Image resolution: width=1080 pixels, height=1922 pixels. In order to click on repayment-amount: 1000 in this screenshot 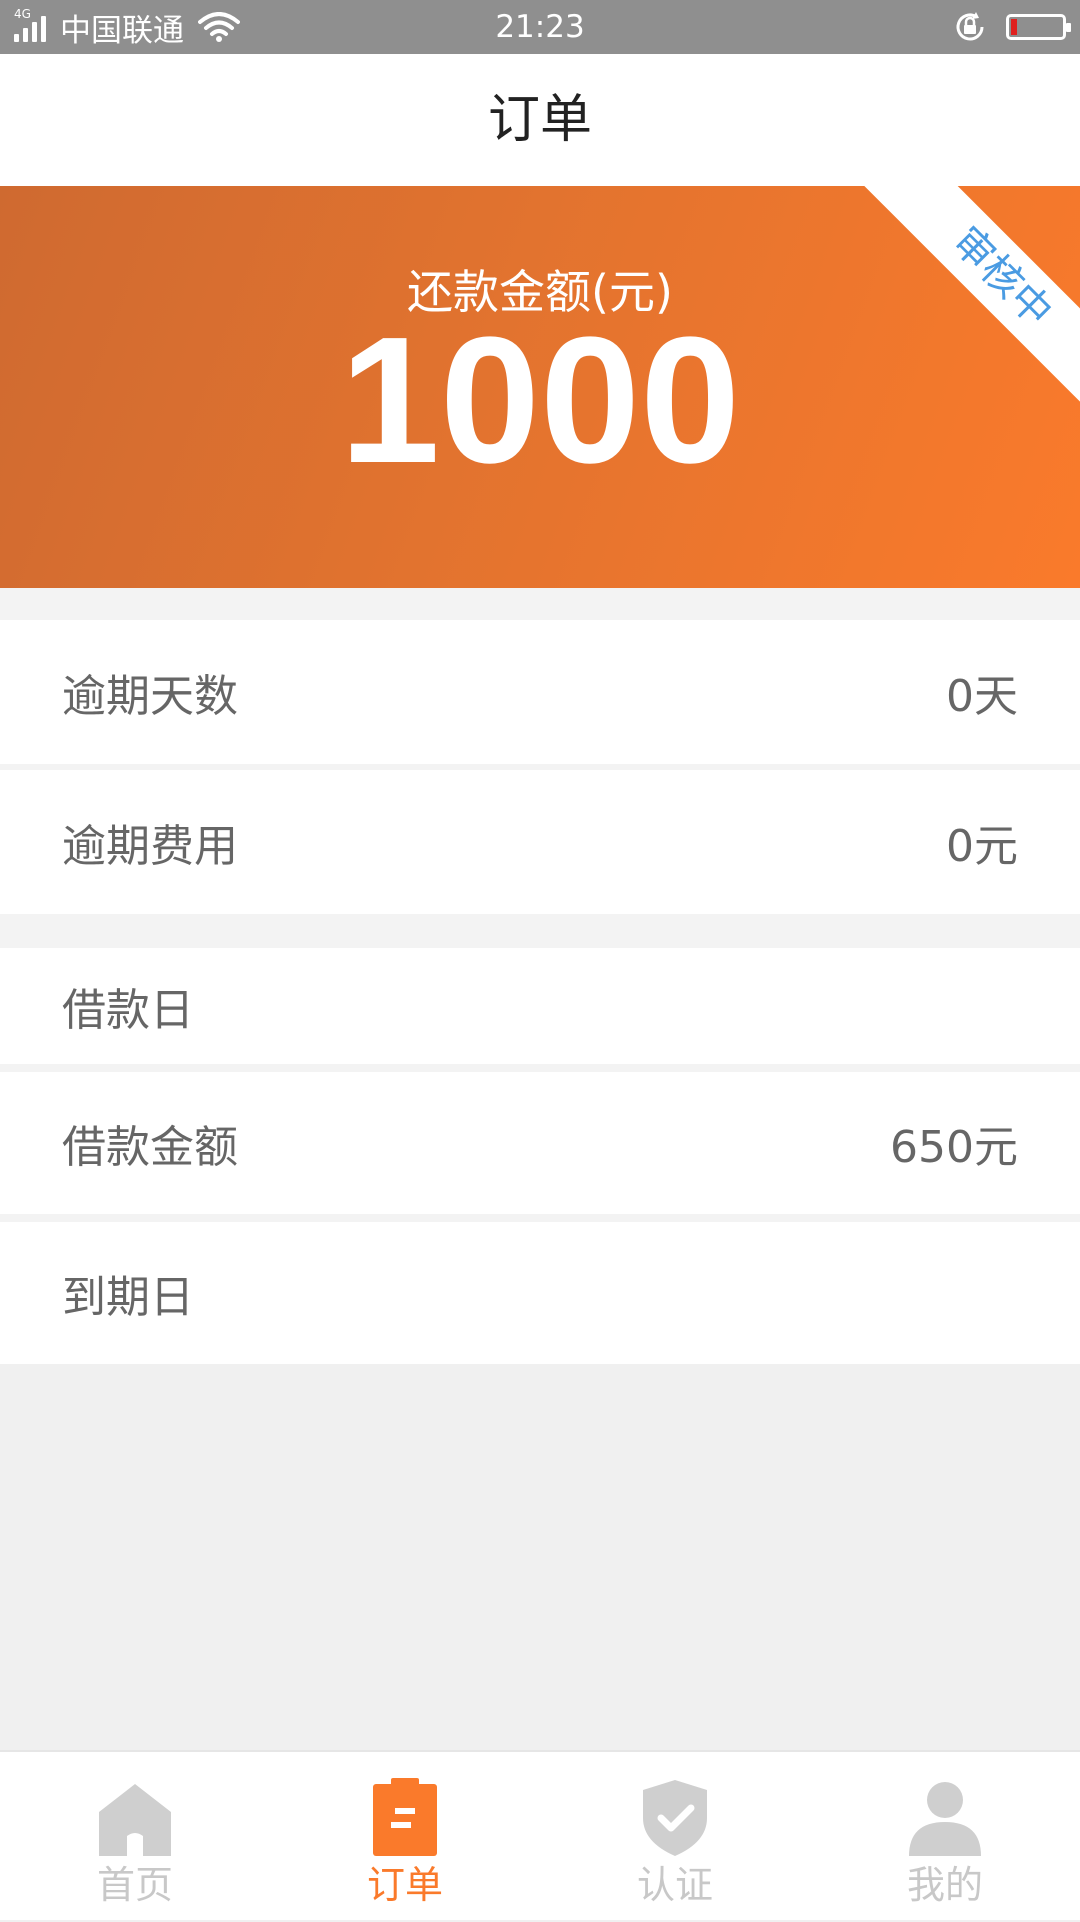, I will do `click(540, 400)`.